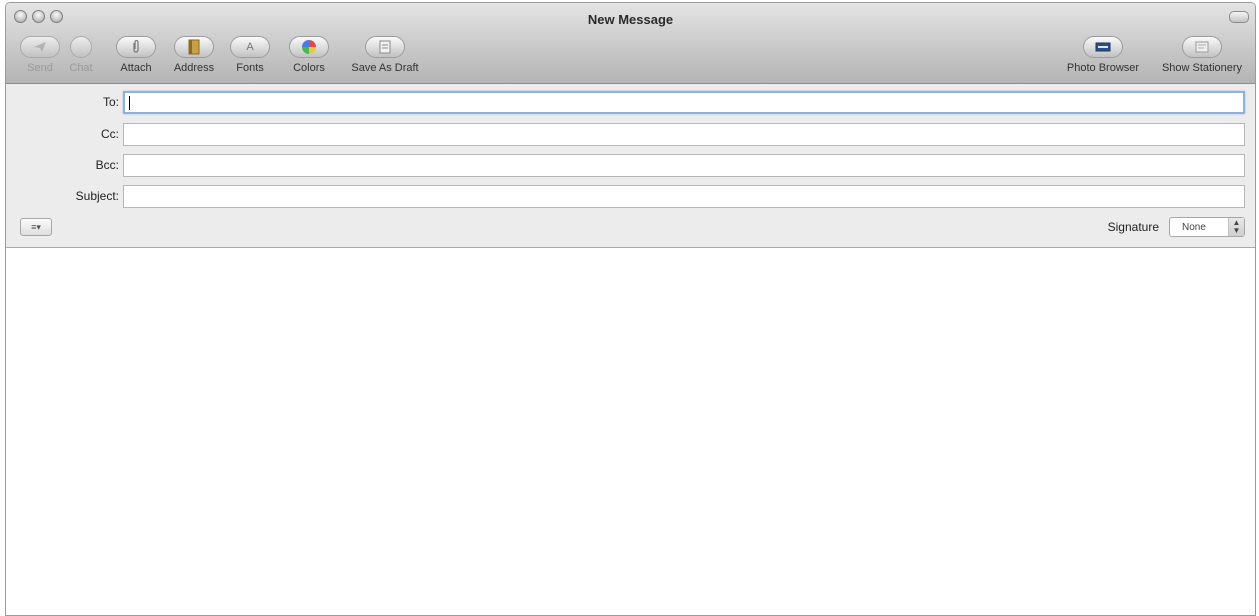  What do you see at coordinates (110, 102) in the screenshot?
I see `to-label: To:` at bounding box center [110, 102].